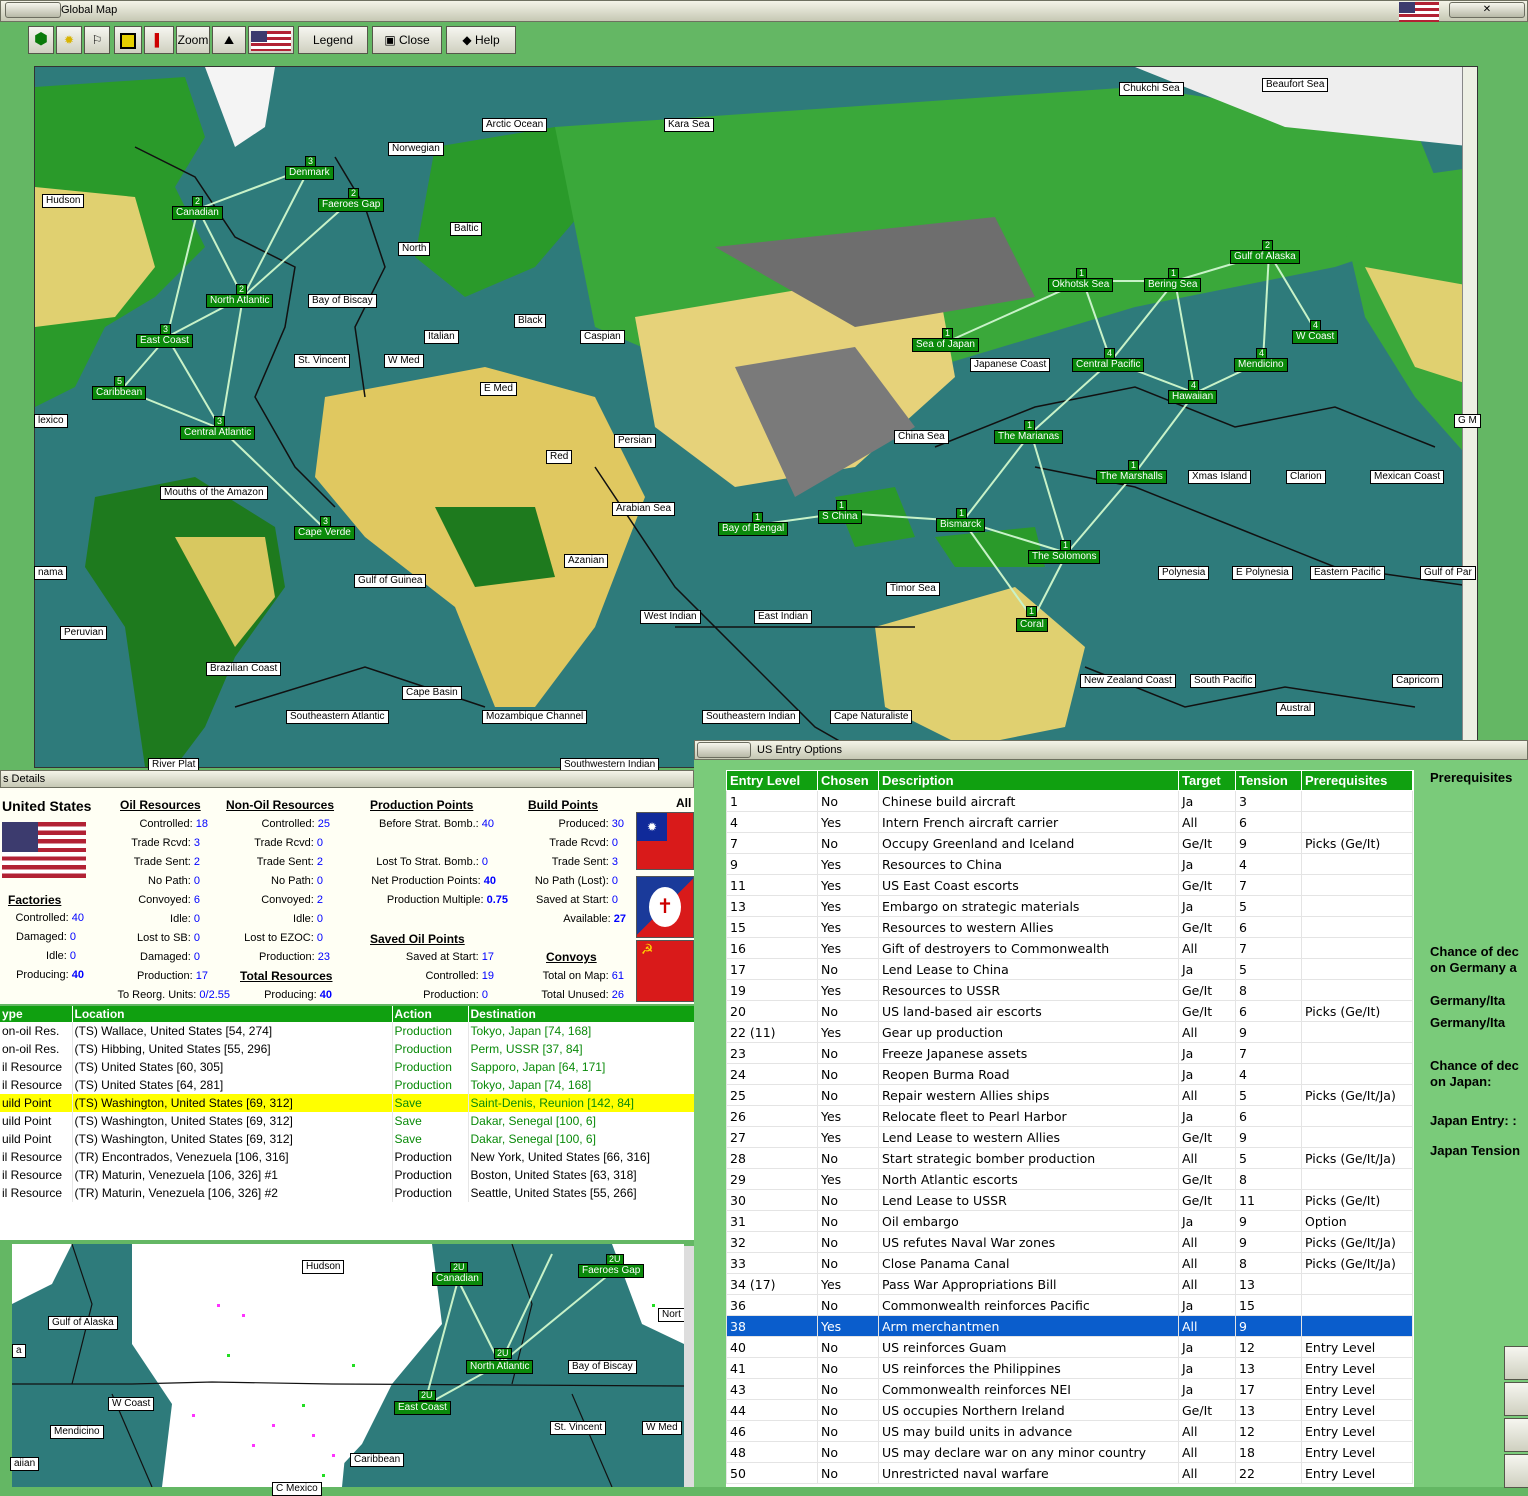 Image resolution: width=1528 pixels, height=1496 pixels. Describe the element at coordinates (1131, 477) in the screenshot. I see `seazone-marker: The Marshalls` at that location.